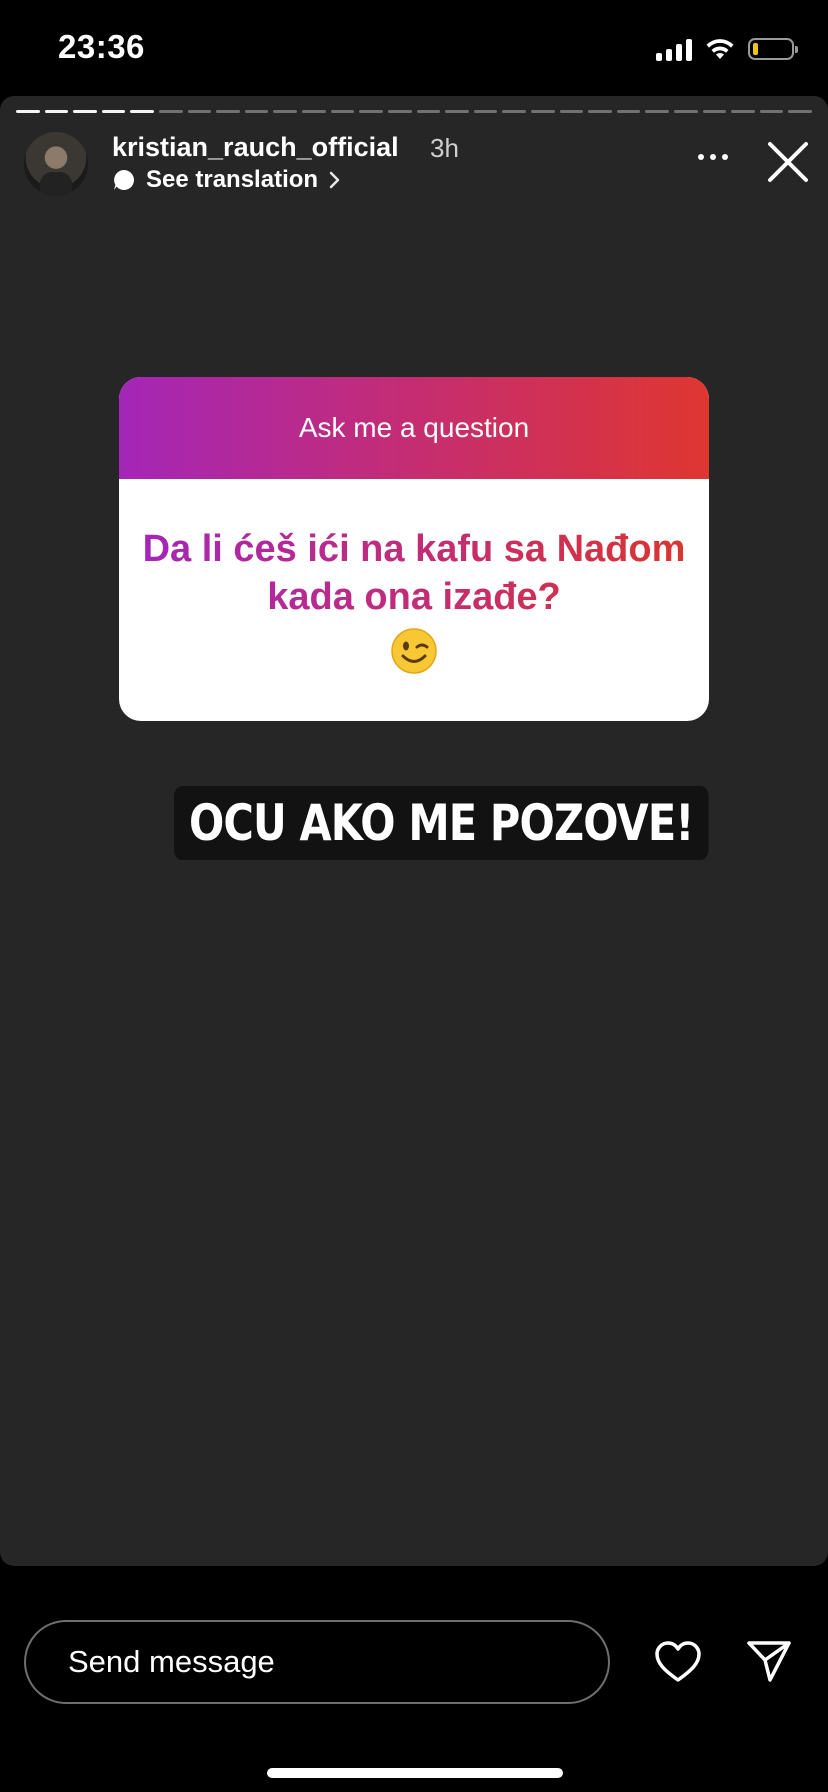  What do you see at coordinates (232, 179) in the screenshot?
I see `see-translation-label: See translation` at bounding box center [232, 179].